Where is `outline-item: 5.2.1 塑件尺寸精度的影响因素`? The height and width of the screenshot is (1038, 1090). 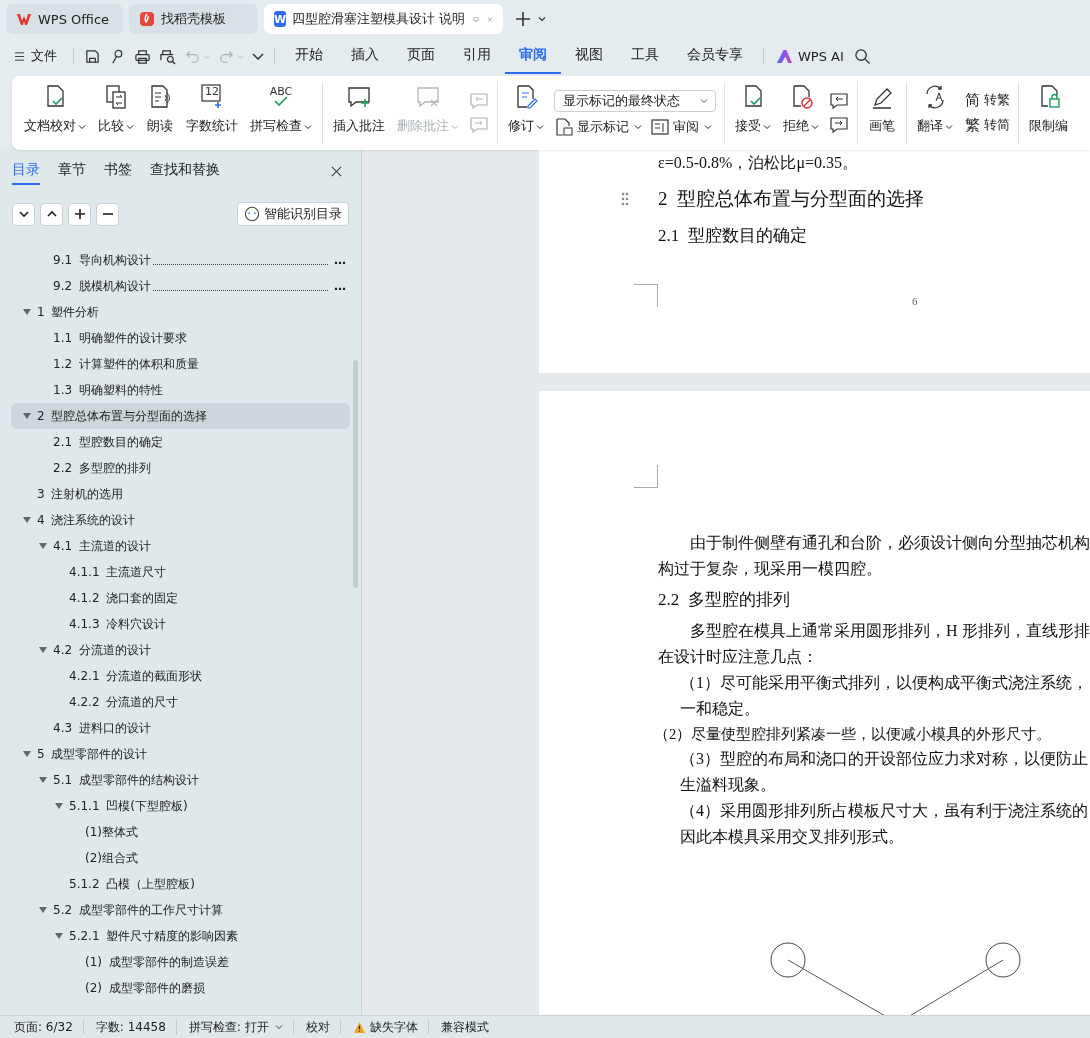
outline-item: 5.2.1 塑件尺寸精度的影响因素 is located at coordinates (180, 936).